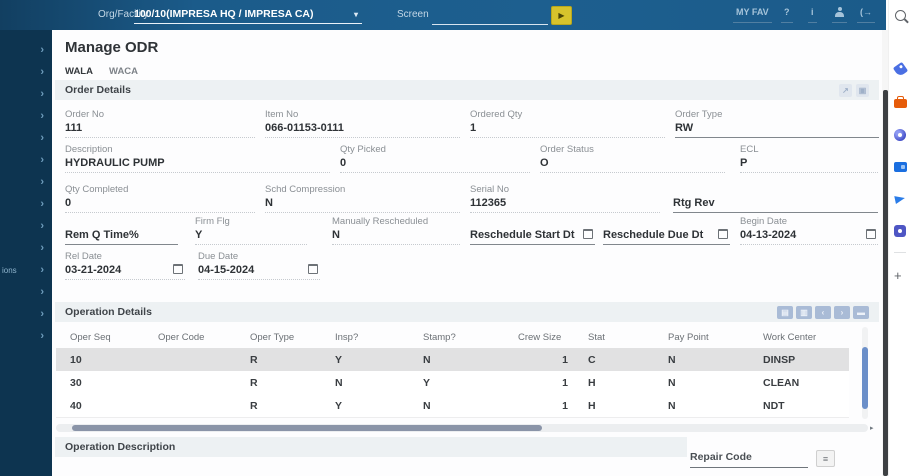 The width and height of the screenshot is (910, 476). I want to click on field-qty-picked: Qty Picked 0, so click(435, 158).